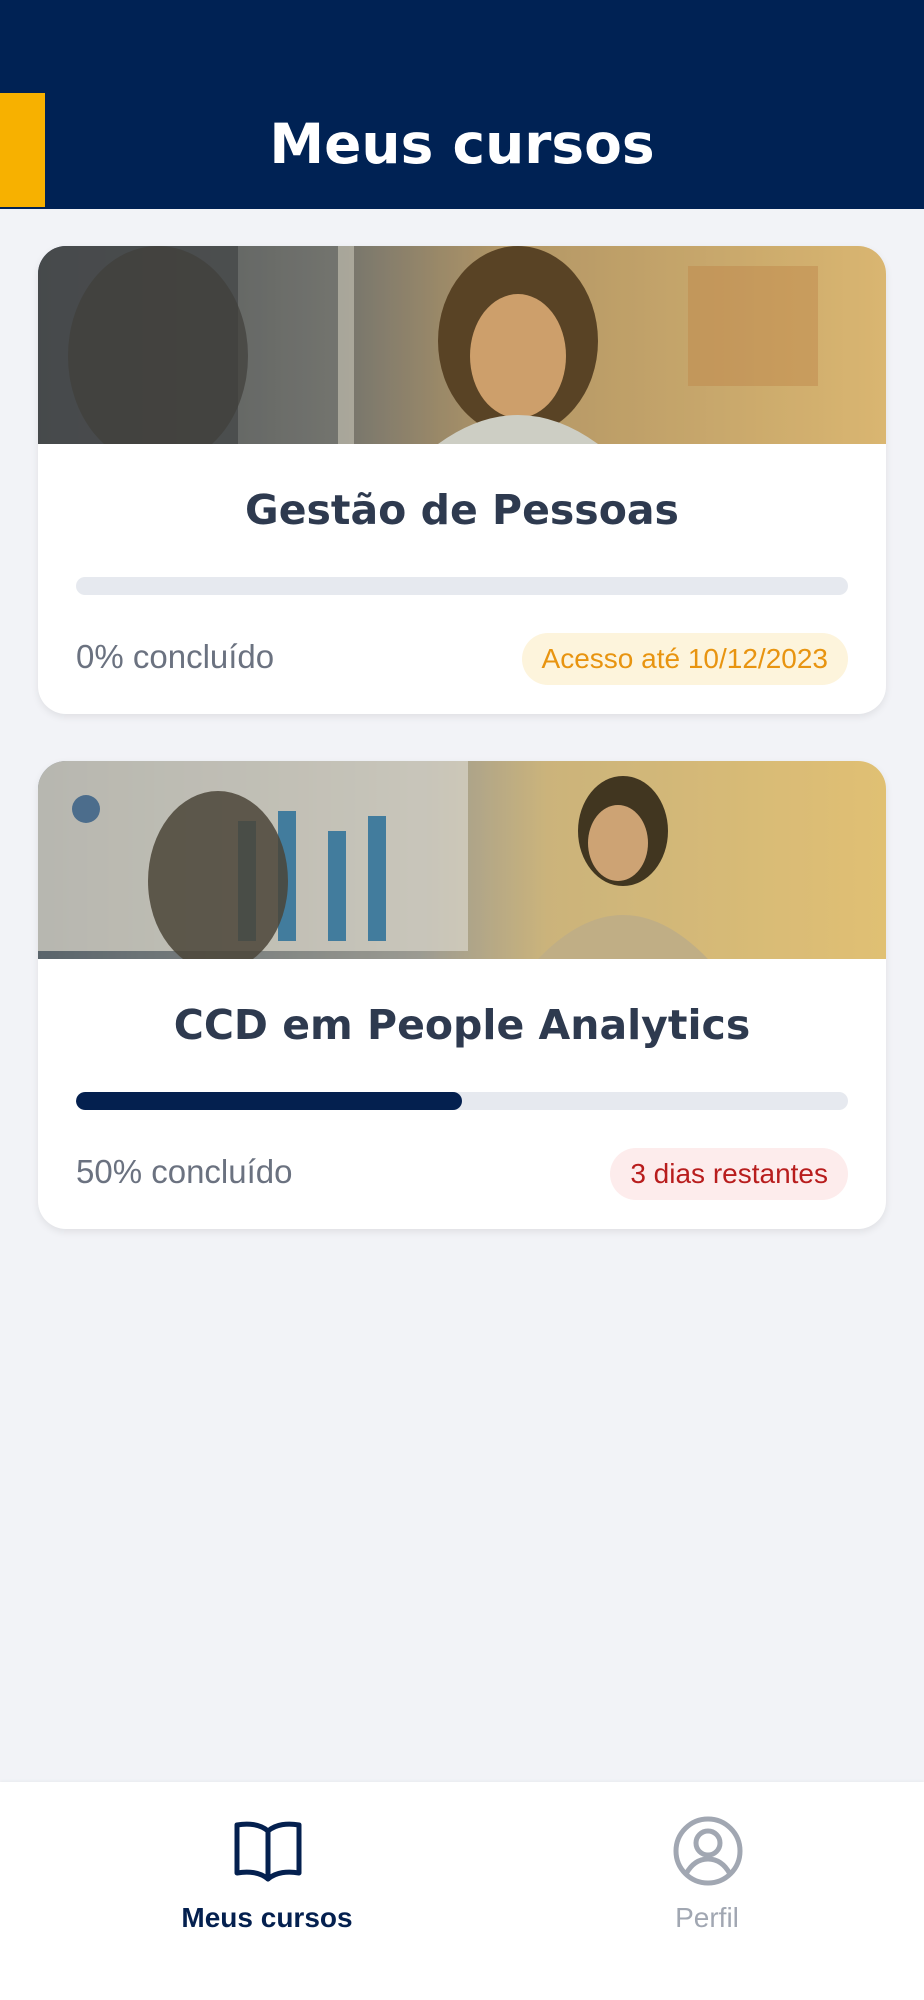 This screenshot has height=2000, width=924. Describe the element at coordinates (708, 1851) in the screenshot. I see `user-circle-icon` at that location.